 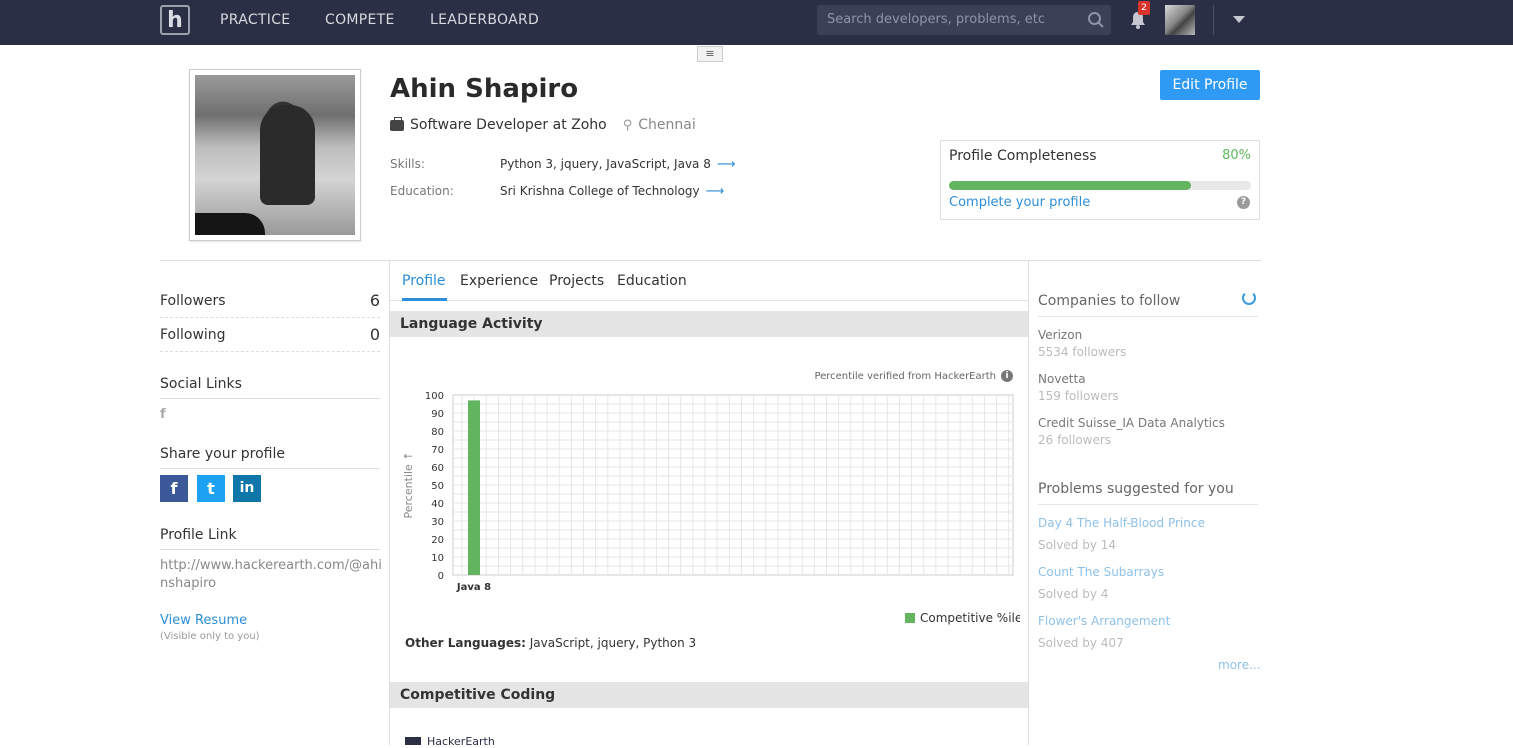 I want to click on resume-visibility-note: (Visible only to you), so click(x=210, y=636).